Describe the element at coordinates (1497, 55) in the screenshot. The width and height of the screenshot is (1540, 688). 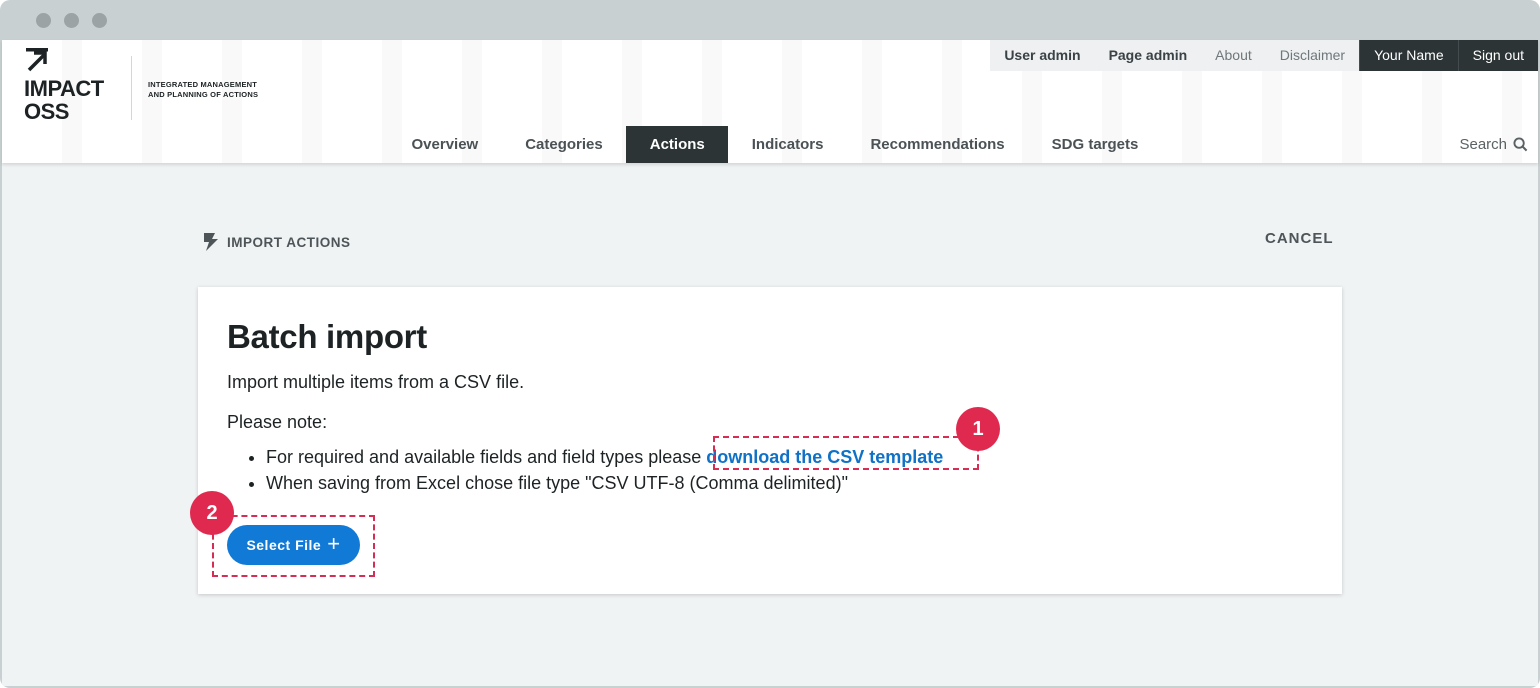
I see `sign-out-link: Sign out` at that location.